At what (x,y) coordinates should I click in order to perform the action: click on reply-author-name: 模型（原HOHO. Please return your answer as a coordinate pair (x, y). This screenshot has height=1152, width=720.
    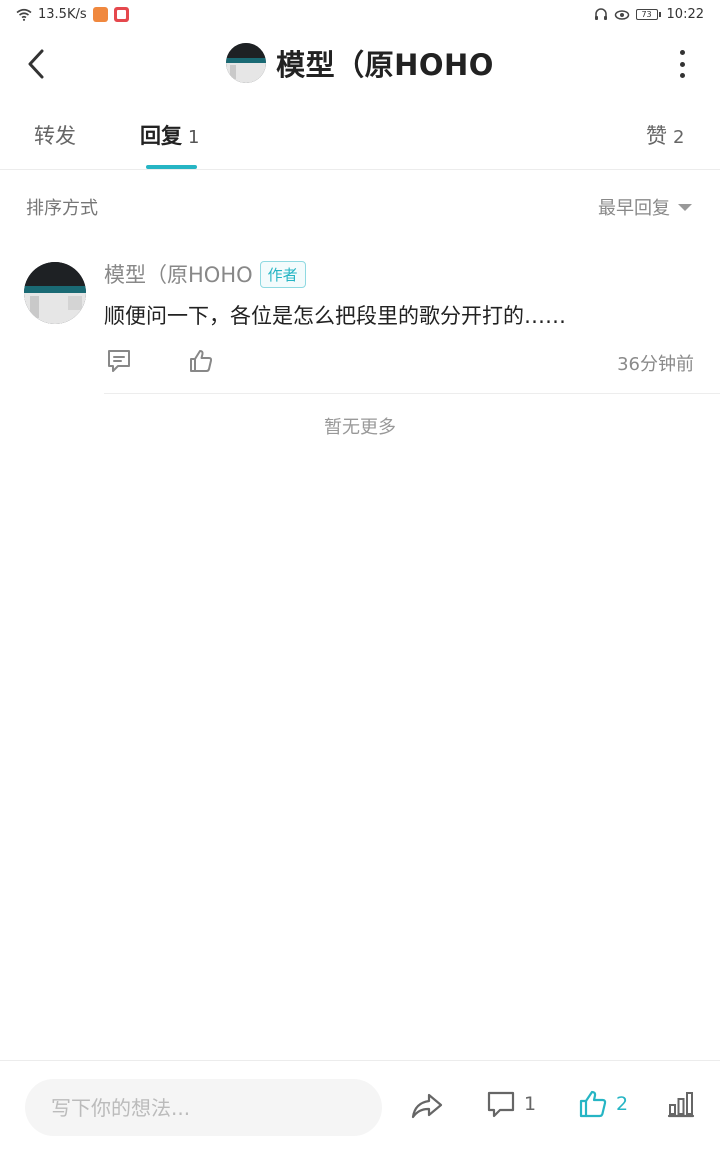
    Looking at the image, I should click on (178, 274).